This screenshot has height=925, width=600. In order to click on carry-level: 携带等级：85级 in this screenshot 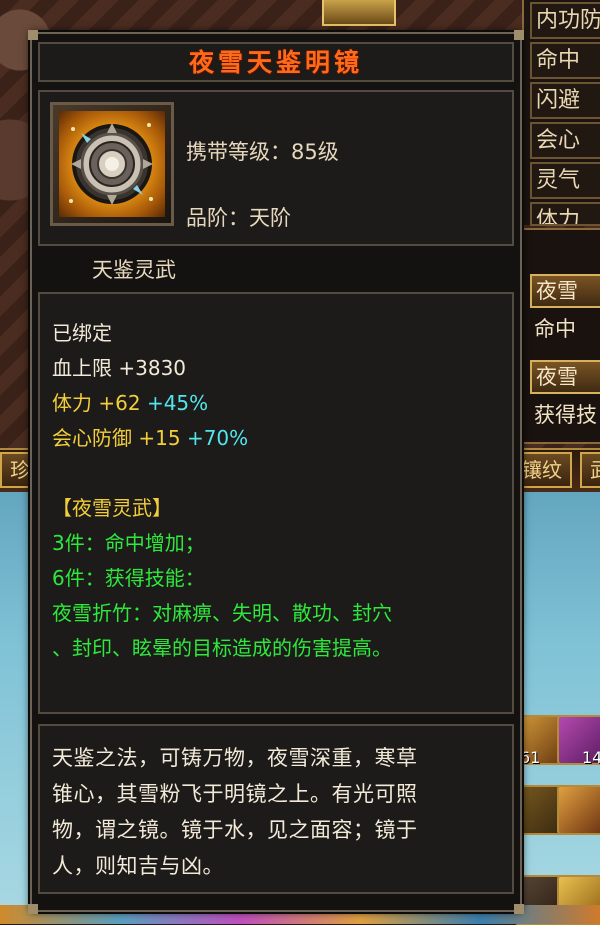, I will do `click(262, 152)`.